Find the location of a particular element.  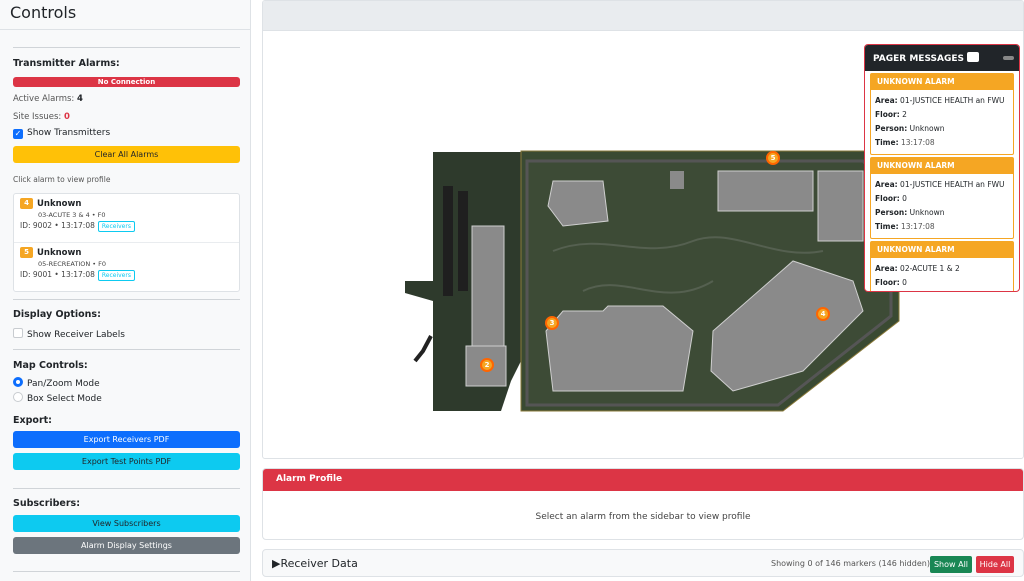

alarm-location: 05-RECREATION • F0 is located at coordinates (72, 264).